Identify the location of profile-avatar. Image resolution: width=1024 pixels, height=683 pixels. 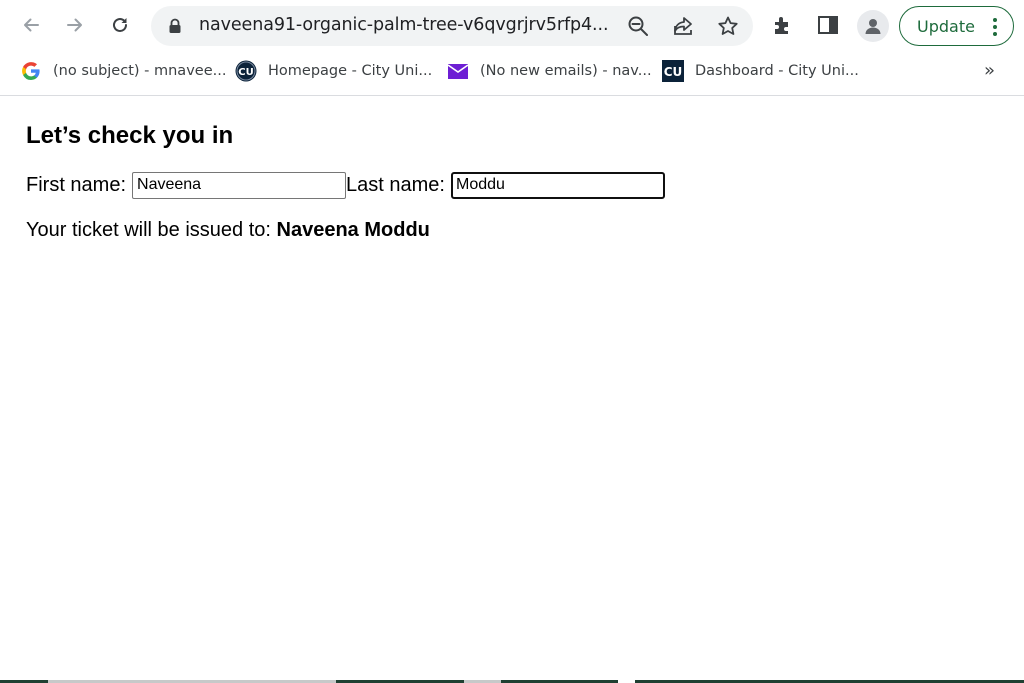
(873, 26).